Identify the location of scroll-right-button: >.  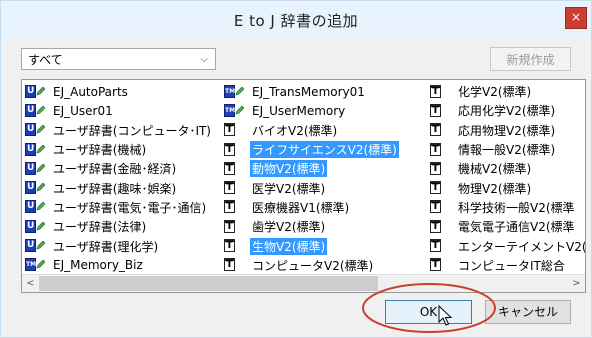
(576, 283).